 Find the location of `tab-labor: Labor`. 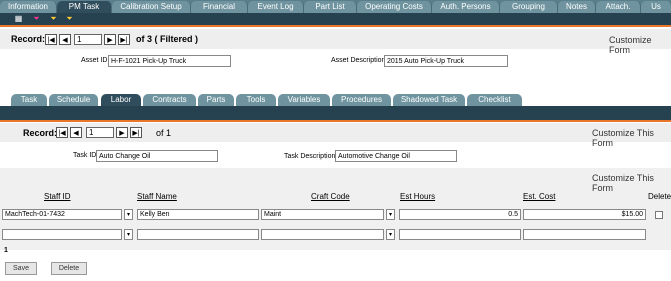

tab-labor: Labor is located at coordinates (121, 100).